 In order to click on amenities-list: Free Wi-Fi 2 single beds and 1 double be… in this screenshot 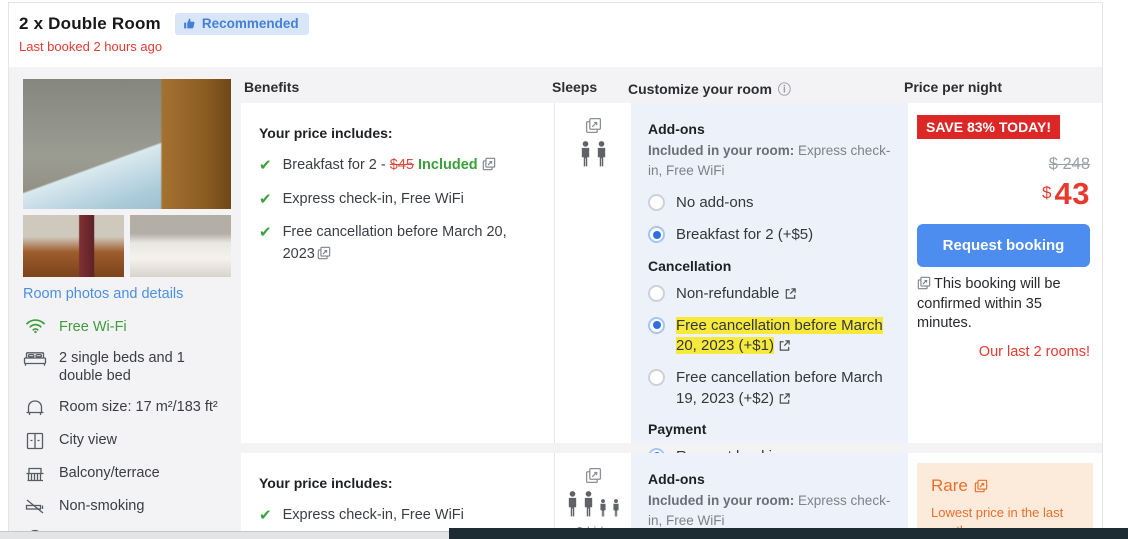, I will do `click(127, 428)`.